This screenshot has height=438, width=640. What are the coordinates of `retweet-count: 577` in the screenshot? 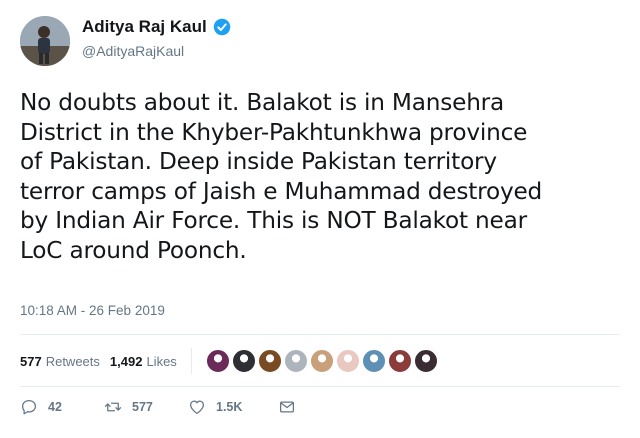 It's located at (142, 407).